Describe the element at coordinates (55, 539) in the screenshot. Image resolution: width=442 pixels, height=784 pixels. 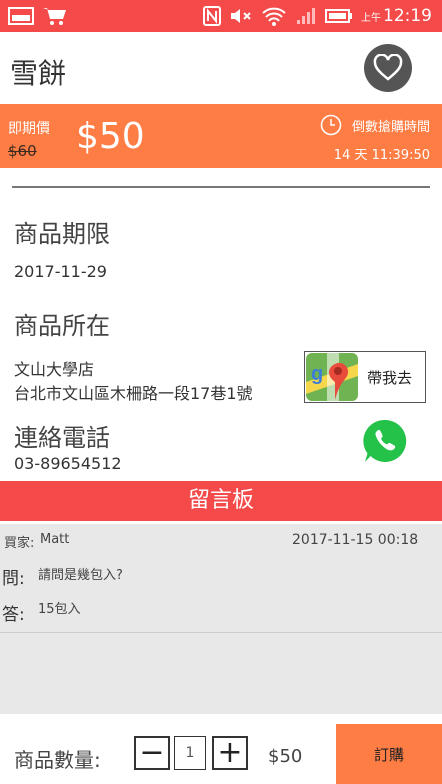
I see `buyer-name: Matt` at that location.